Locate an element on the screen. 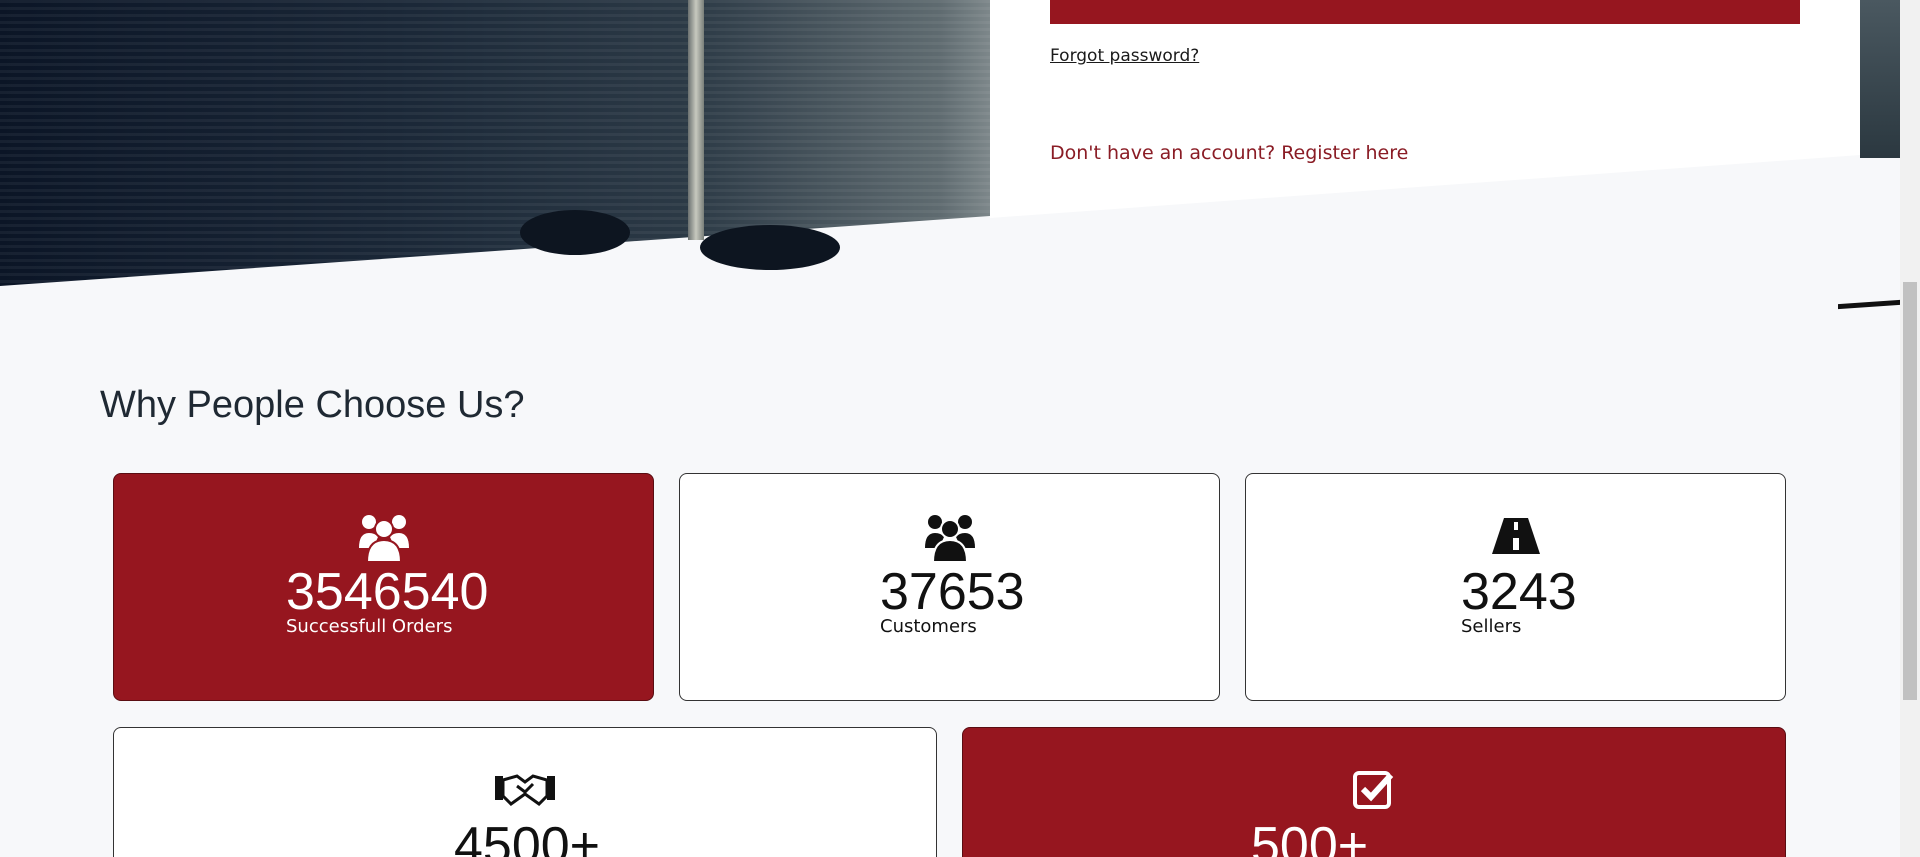 This screenshot has width=1920, height=857. stat-value: 3243 is located at coordinates (1519, 592).